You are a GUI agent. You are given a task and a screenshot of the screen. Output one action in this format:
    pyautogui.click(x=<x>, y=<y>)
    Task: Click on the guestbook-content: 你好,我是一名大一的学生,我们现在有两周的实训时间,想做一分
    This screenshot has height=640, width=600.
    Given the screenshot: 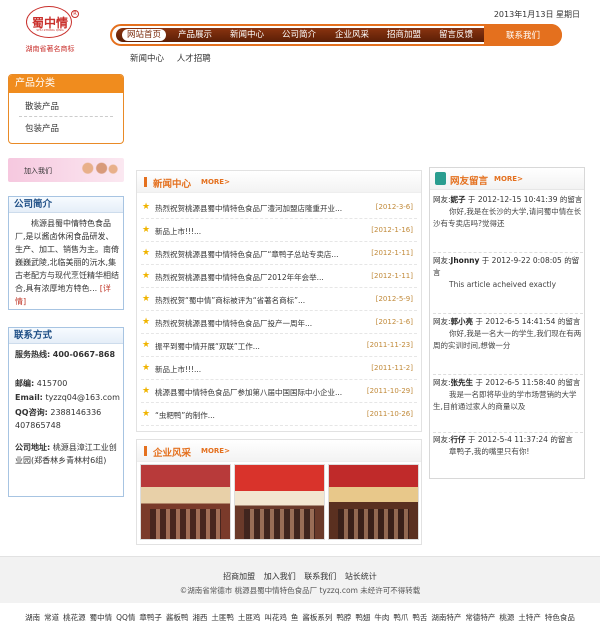 What is the action you would take?
    pyautogui.click(x=507, y=339)
    